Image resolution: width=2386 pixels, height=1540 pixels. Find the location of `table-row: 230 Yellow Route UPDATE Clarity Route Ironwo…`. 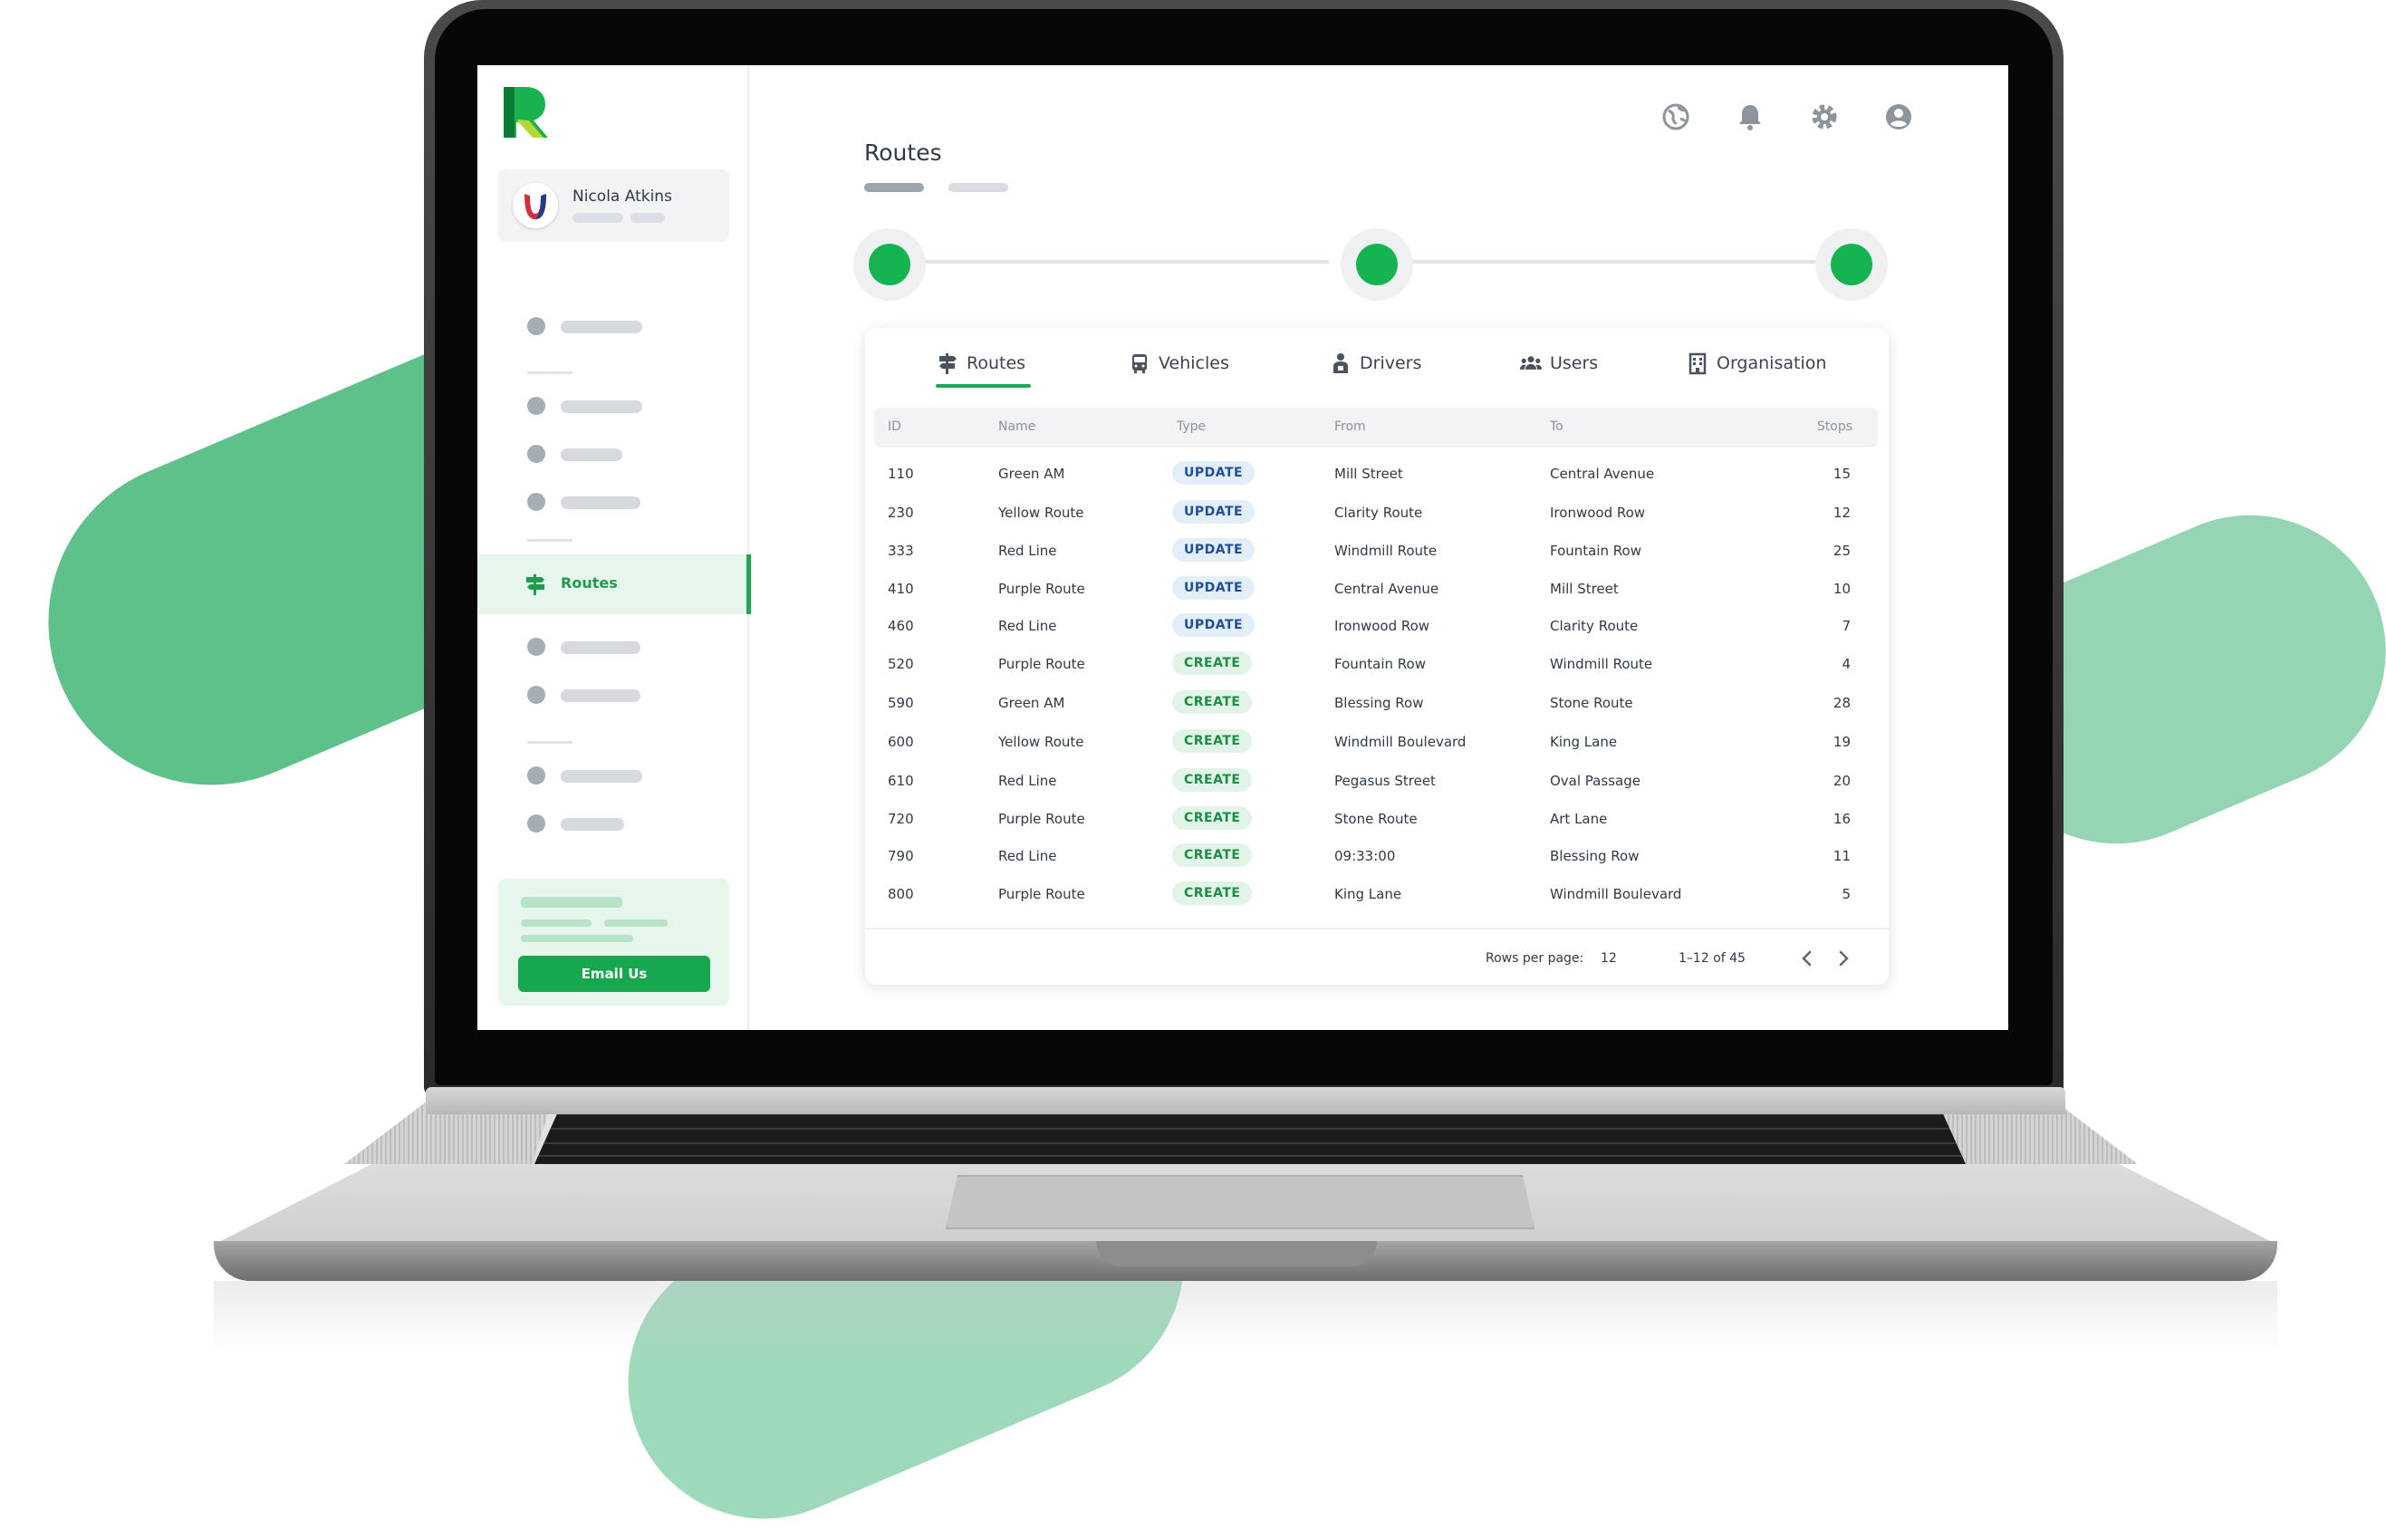

table-row: 230 Yellow Route UPDATE Clarity Route Ironwo… is located at coordinates (1376, 513).